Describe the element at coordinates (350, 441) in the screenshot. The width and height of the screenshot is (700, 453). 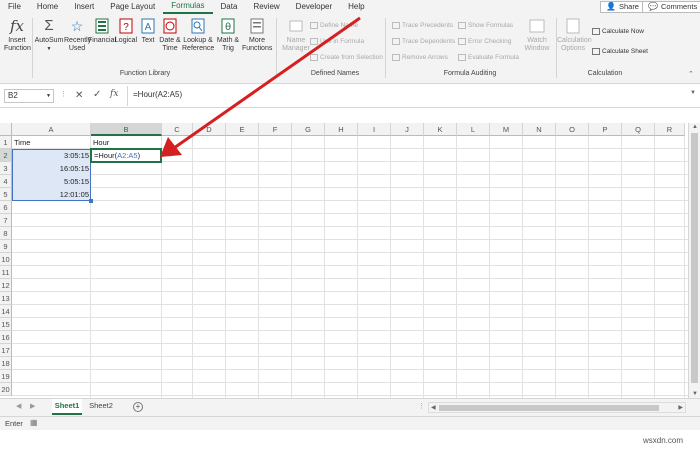
I see `lower-blank` at that location.